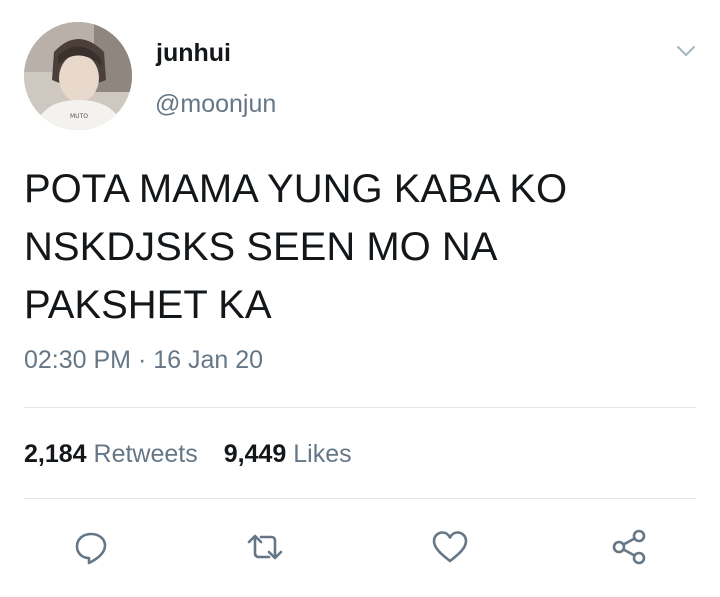 This screenshot has width=720, height=597. What do you see at coordinates (261, 247) in the screenshot?
I see `tweet-text-line: NSKDJSKS SEEN MO NA` at bounding box center [261, 247].